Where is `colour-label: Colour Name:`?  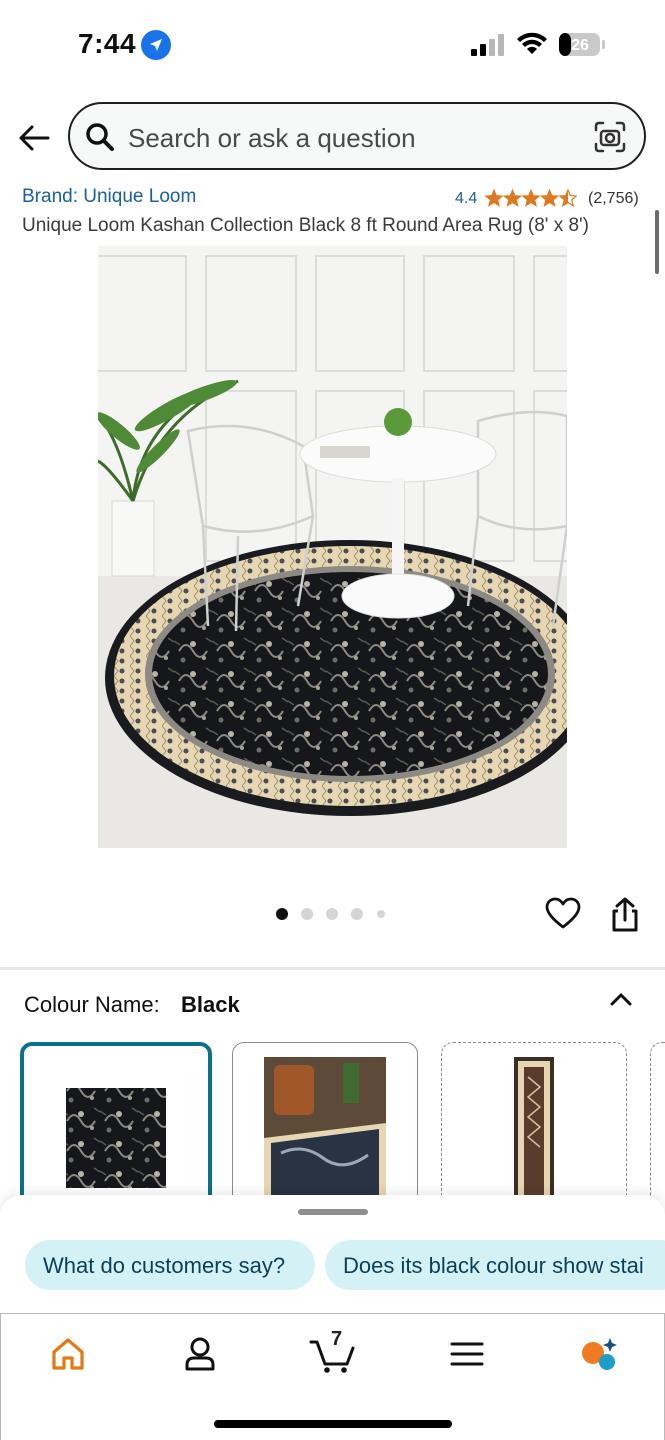 colour-label: Colour Name: is located at coordinates (92, 1004).